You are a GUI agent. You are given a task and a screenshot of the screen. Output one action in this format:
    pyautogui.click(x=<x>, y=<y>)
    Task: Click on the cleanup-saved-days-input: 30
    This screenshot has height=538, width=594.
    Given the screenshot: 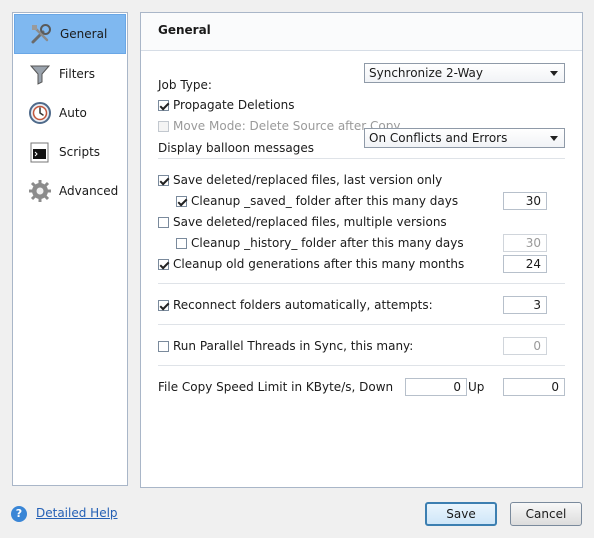 What is the action you would take?
    pyautogui.click(x=525, y=201)
    